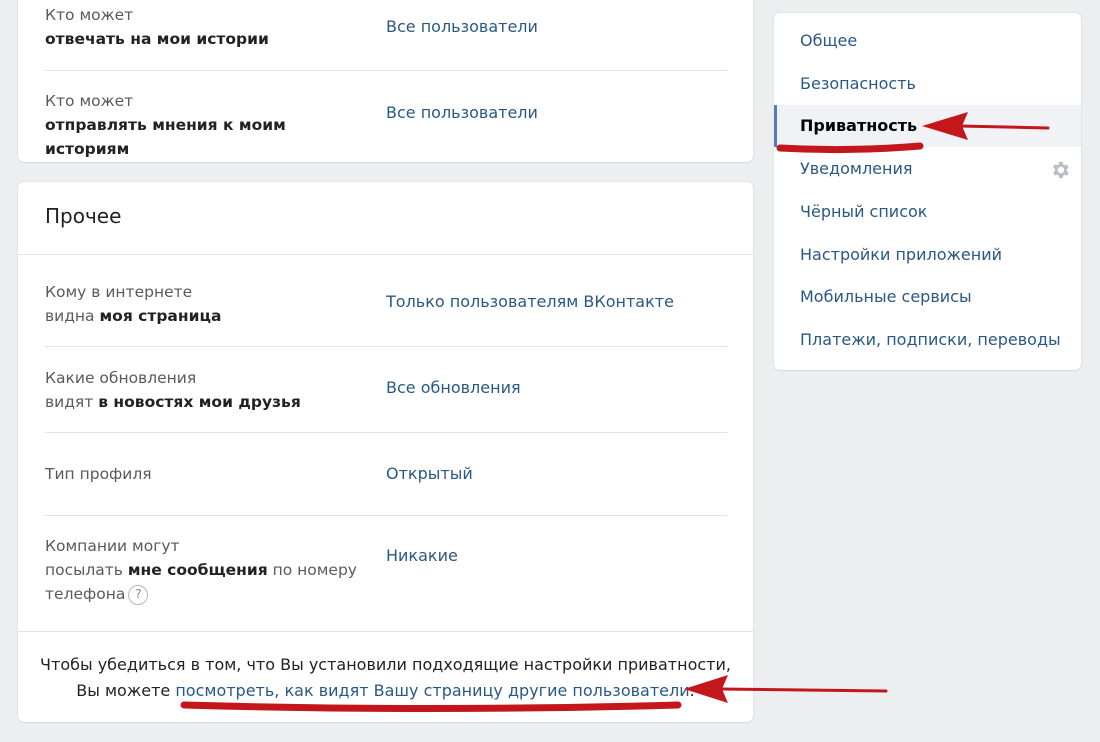 The image size is (1100, 742). I want to click on menu-item-mobile-services: Мобильные сервисы, so click(927, 297).